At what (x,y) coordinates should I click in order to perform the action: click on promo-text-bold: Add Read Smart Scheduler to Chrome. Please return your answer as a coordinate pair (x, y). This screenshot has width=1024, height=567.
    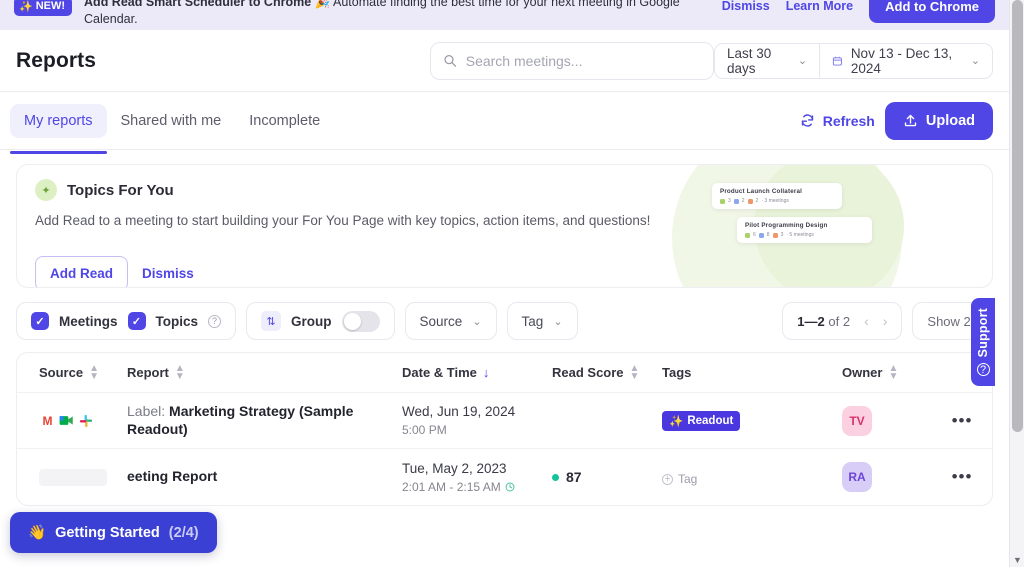
    Looking at the image, I should click on (198, 4).